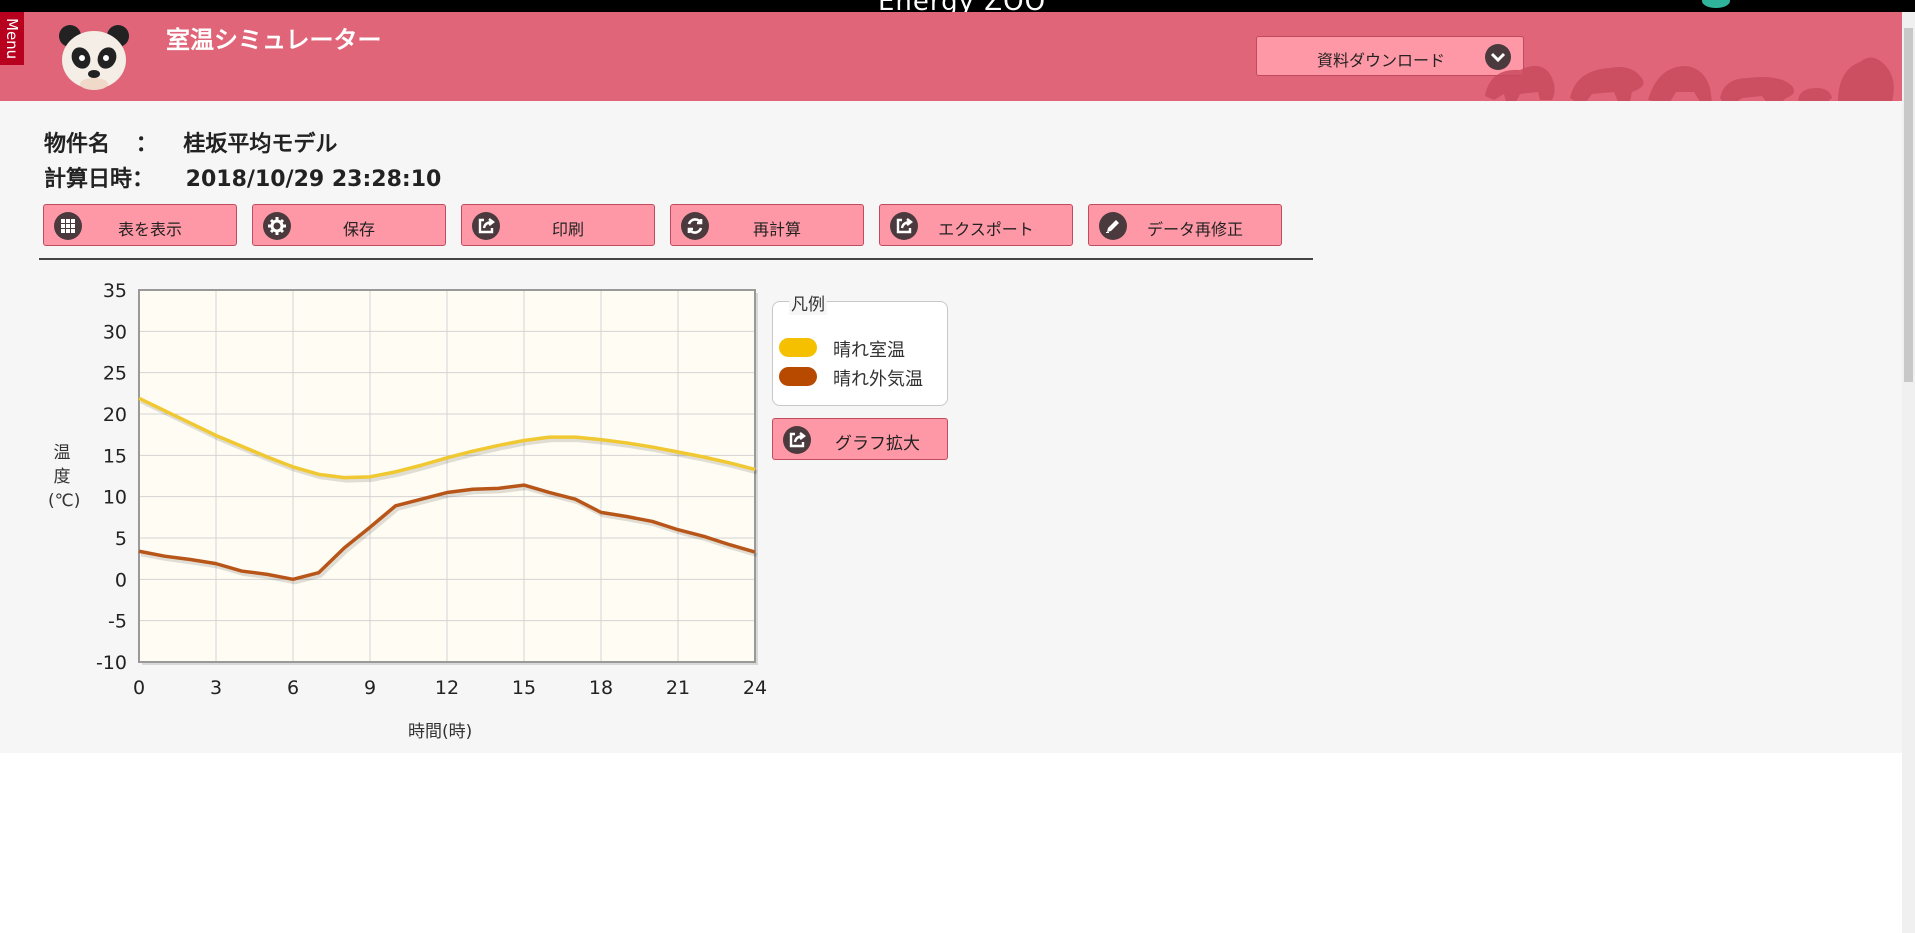 This screenshot has width=1915, height=933. Describe the element at coordinates (601, 688) in the screenshot. I see `x-tick-label: 18` at that location.